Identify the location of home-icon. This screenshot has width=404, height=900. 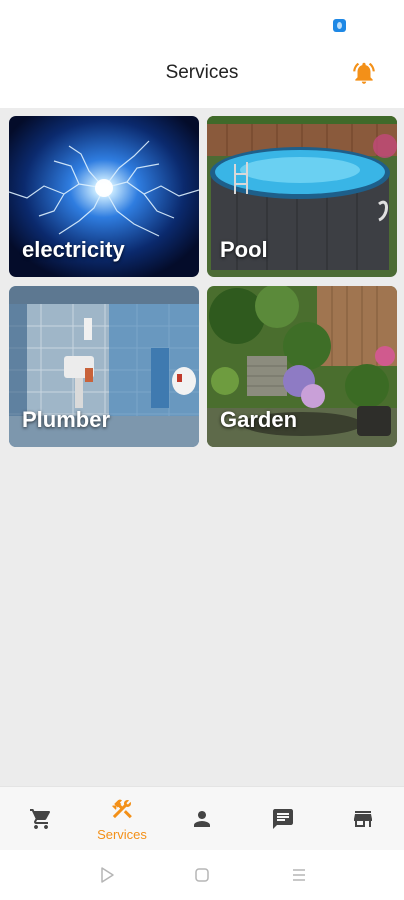
(202, 875).